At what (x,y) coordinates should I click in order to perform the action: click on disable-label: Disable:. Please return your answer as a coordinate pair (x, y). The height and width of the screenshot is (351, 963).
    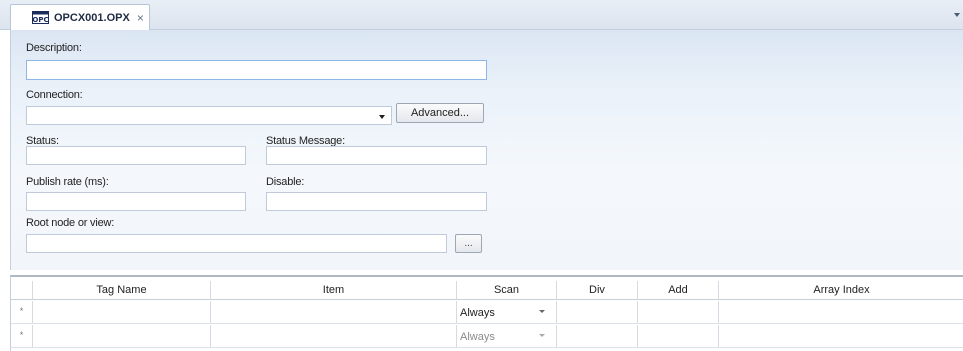
    Looking at the image, I should click on (285, 182).